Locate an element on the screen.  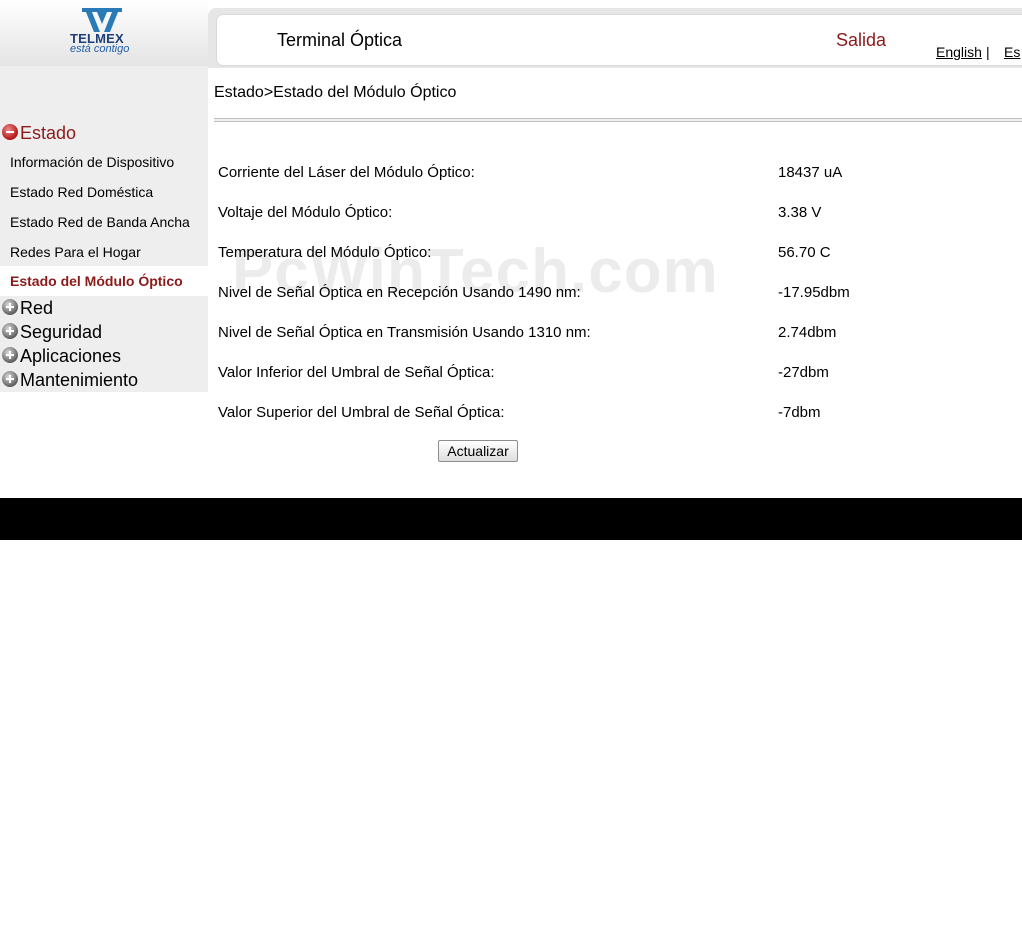
refresh-button: Actualizar is located at coordinates (478, 451).